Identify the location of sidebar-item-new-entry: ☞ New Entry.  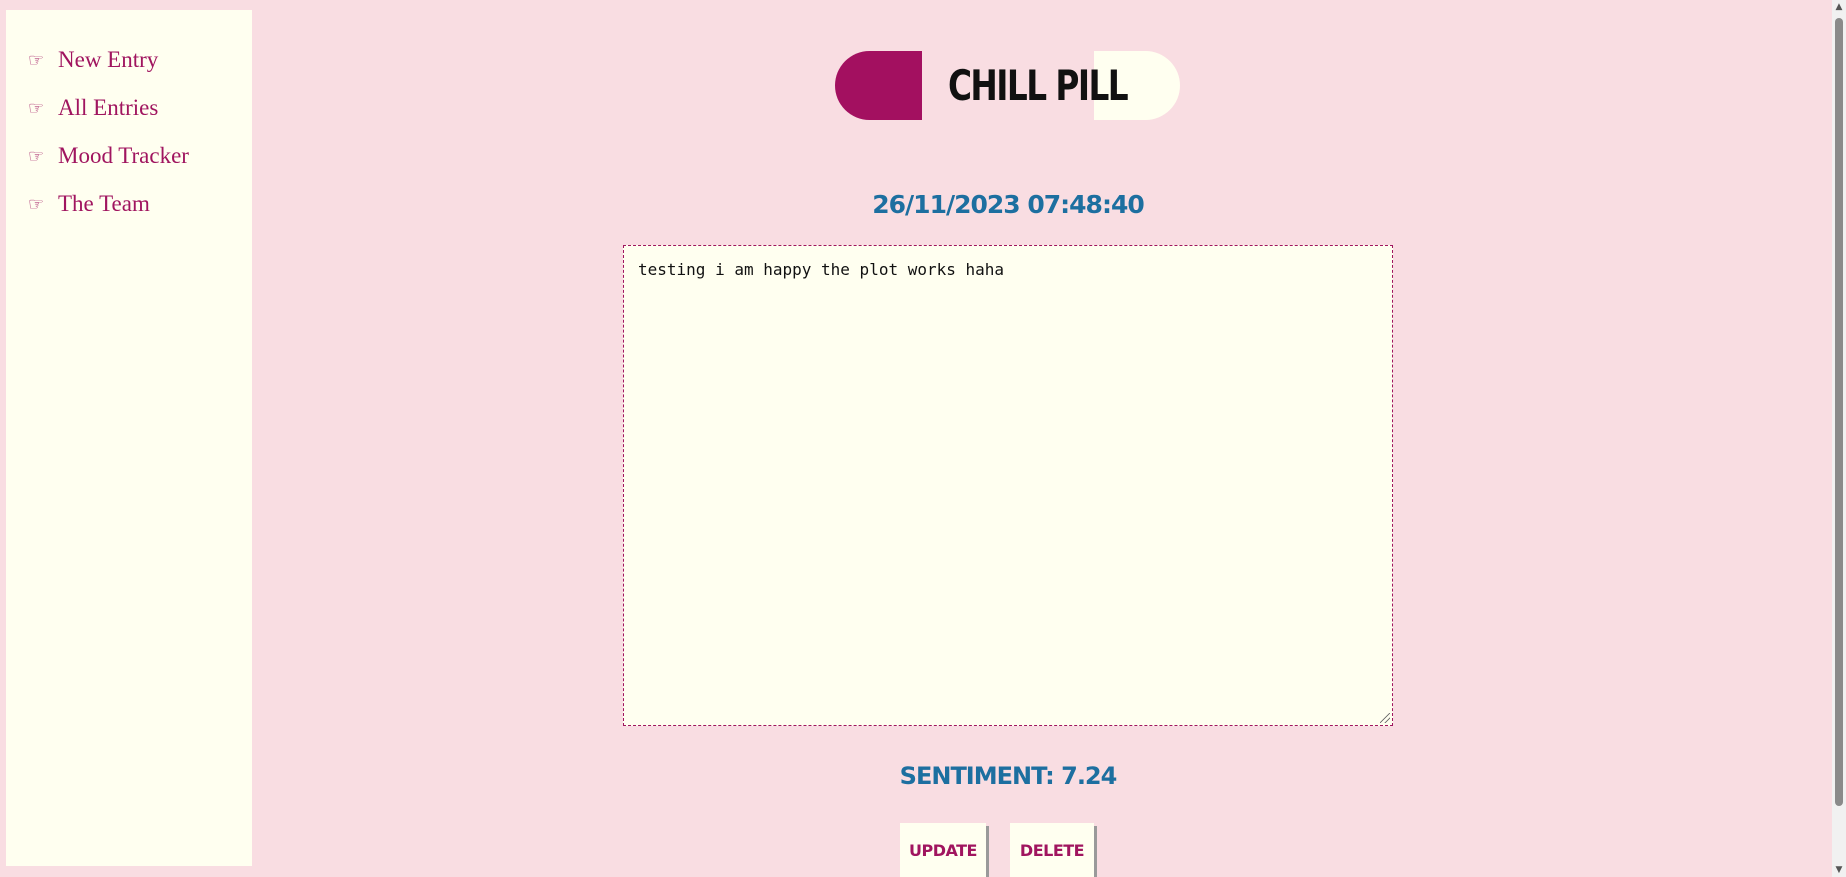
(129, 60).